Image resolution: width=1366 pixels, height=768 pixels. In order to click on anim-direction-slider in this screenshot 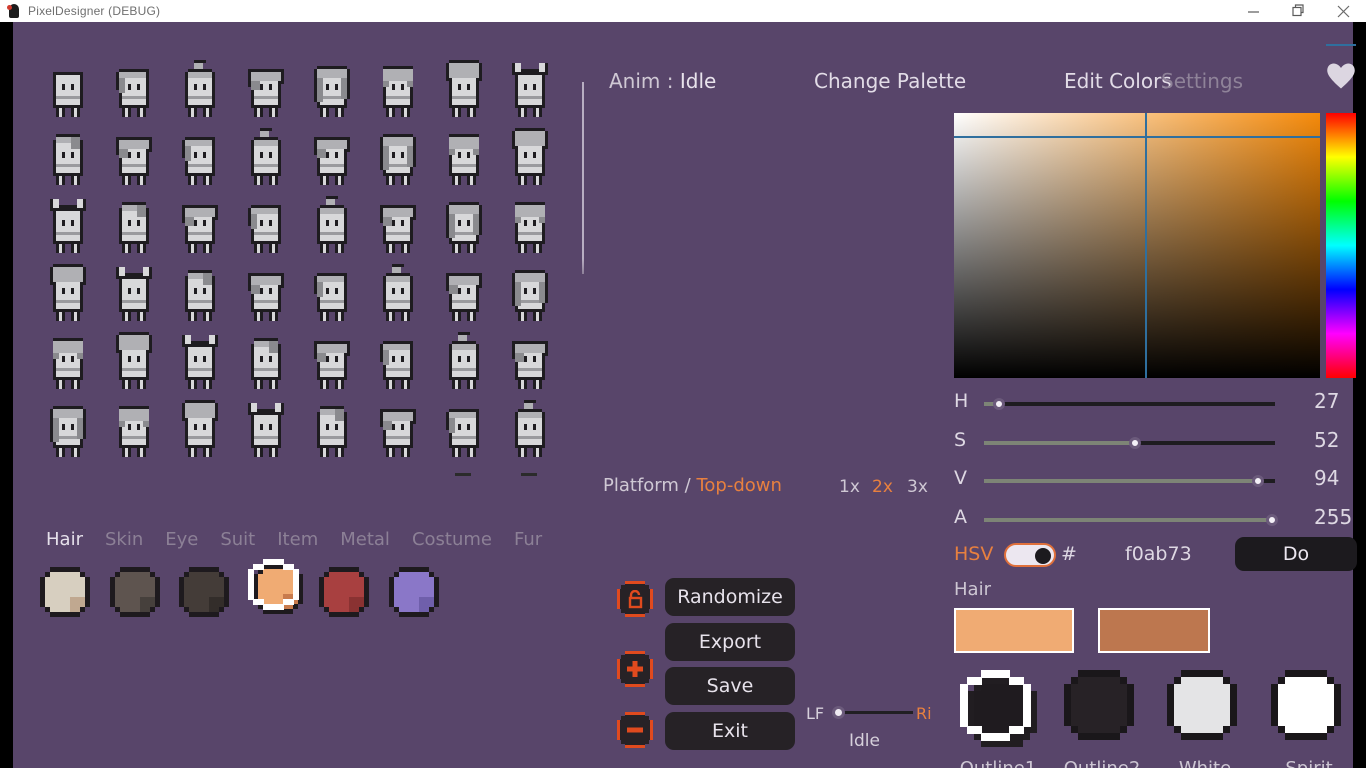, I will do `click(873, 712)`.